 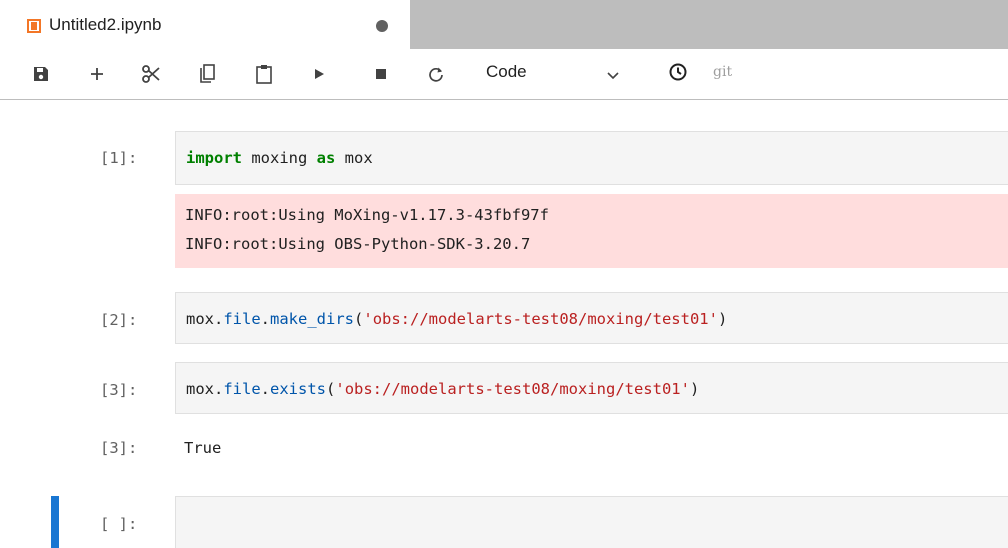 What do you see at coordinates (119, 524) in the screenshot?
I see `input-prompt: [ ]:` at bounding box center [119, 524].